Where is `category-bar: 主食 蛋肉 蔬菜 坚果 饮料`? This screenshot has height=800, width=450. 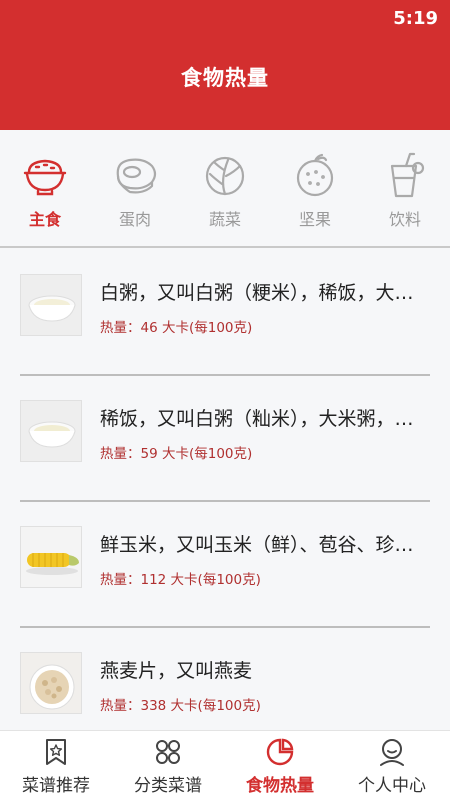
category-bar: 主食 蛋肉 蔬菜 坚果 饮料 is located at coordinates (225, 189).